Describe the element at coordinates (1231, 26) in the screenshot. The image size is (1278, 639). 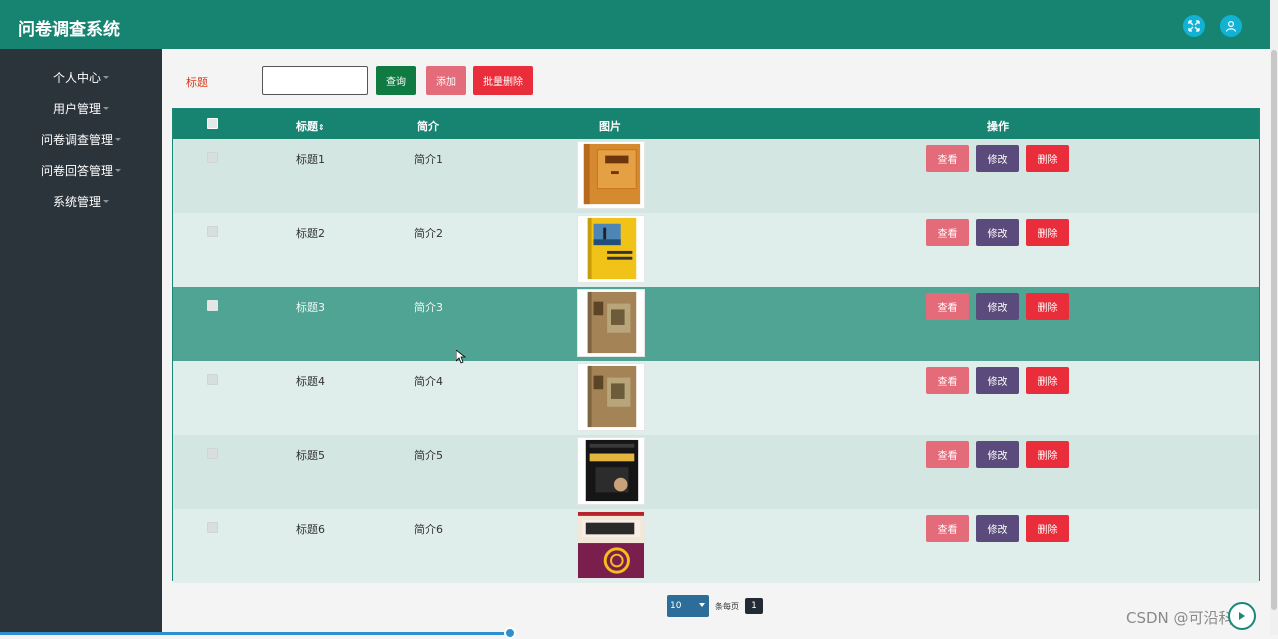
I see `user-icon` at that location.